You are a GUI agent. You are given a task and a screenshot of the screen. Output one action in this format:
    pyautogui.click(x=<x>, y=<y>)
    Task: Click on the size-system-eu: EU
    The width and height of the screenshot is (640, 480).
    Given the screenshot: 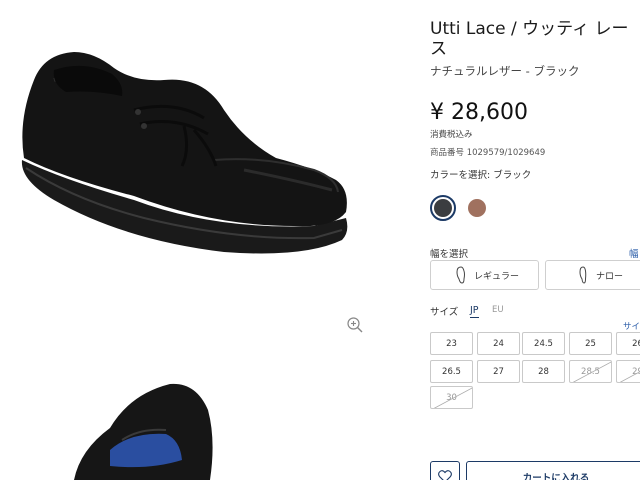 What is the action you would take?
    pyautogui.click(x=498, y=310)
    